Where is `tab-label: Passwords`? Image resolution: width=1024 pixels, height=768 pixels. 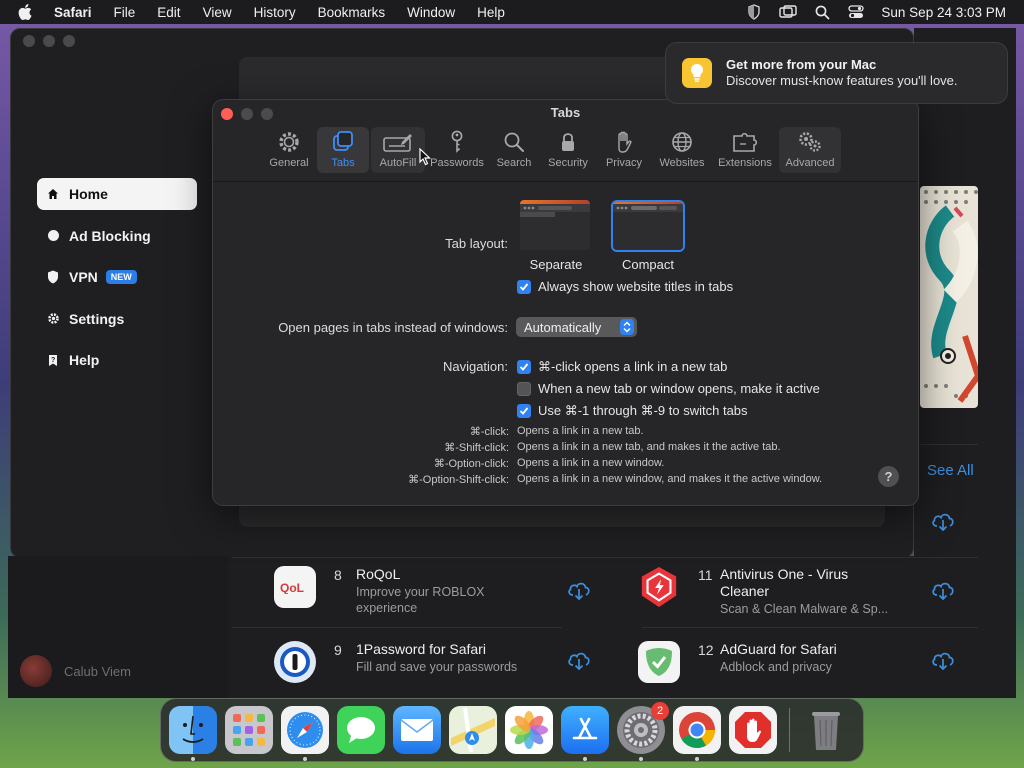 tab-label: Passwords is located at coordinates (457, 163).